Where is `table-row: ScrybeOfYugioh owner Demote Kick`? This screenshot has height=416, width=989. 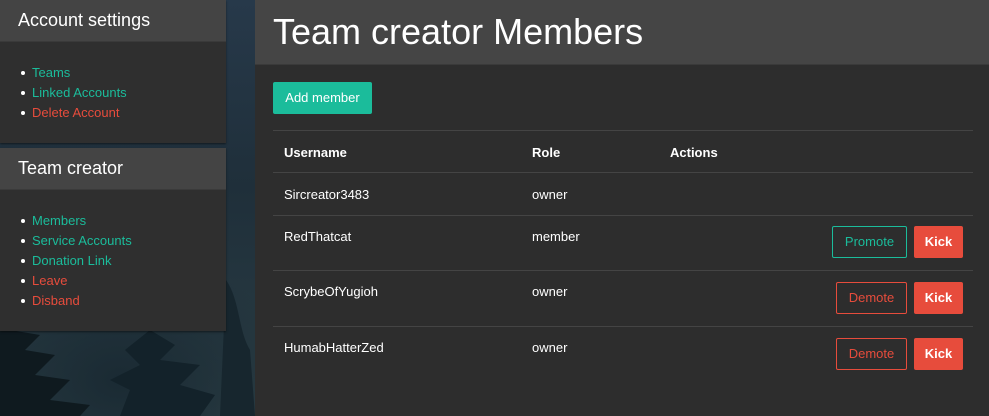
table-row: ScrybeOfYugioh owner Demote Kick is located at coordinates (623, 299).